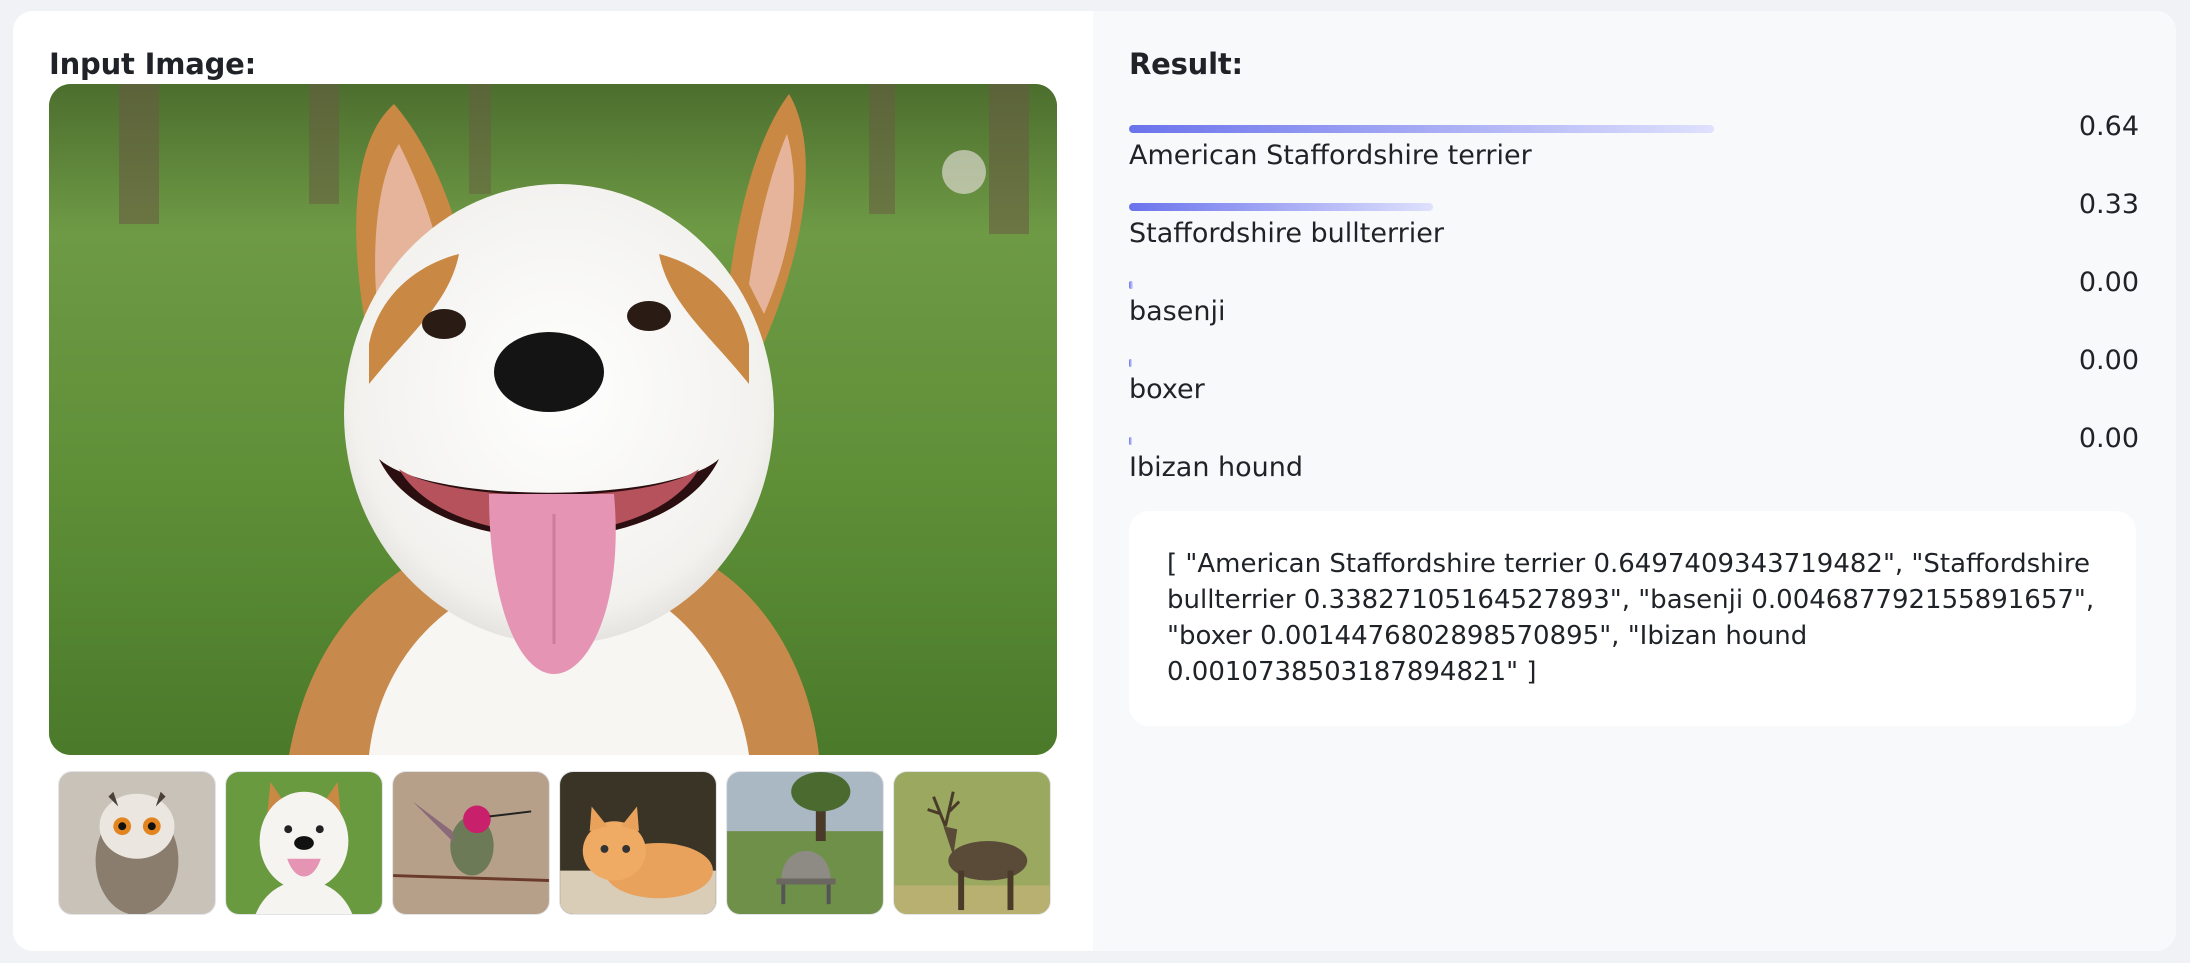 The height and width of the screenshot is (963, 2190). What do you see at coordinates (1634, 150) in the screenshot?
I see `prediction-row: American Staffordshire terrier 0.64` at bounding box center [1634, 150].